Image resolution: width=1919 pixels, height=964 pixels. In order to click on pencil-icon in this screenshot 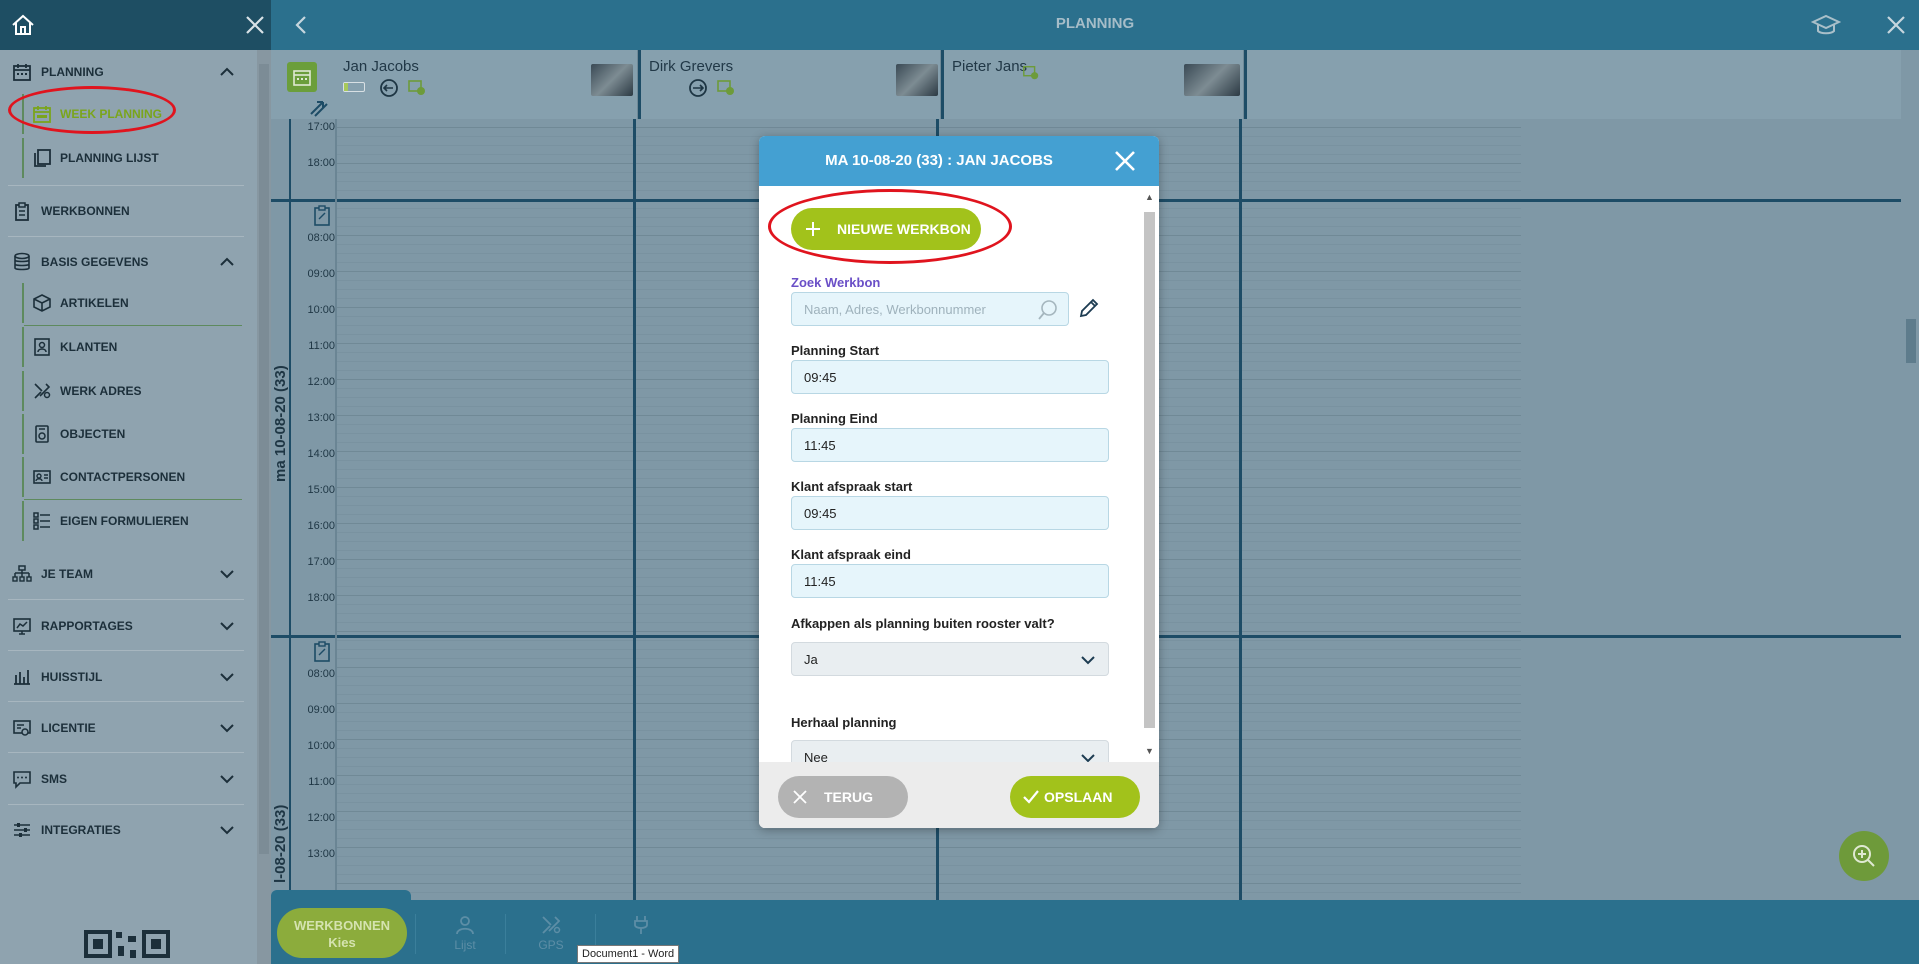, I will do `click(1089, 308)`.